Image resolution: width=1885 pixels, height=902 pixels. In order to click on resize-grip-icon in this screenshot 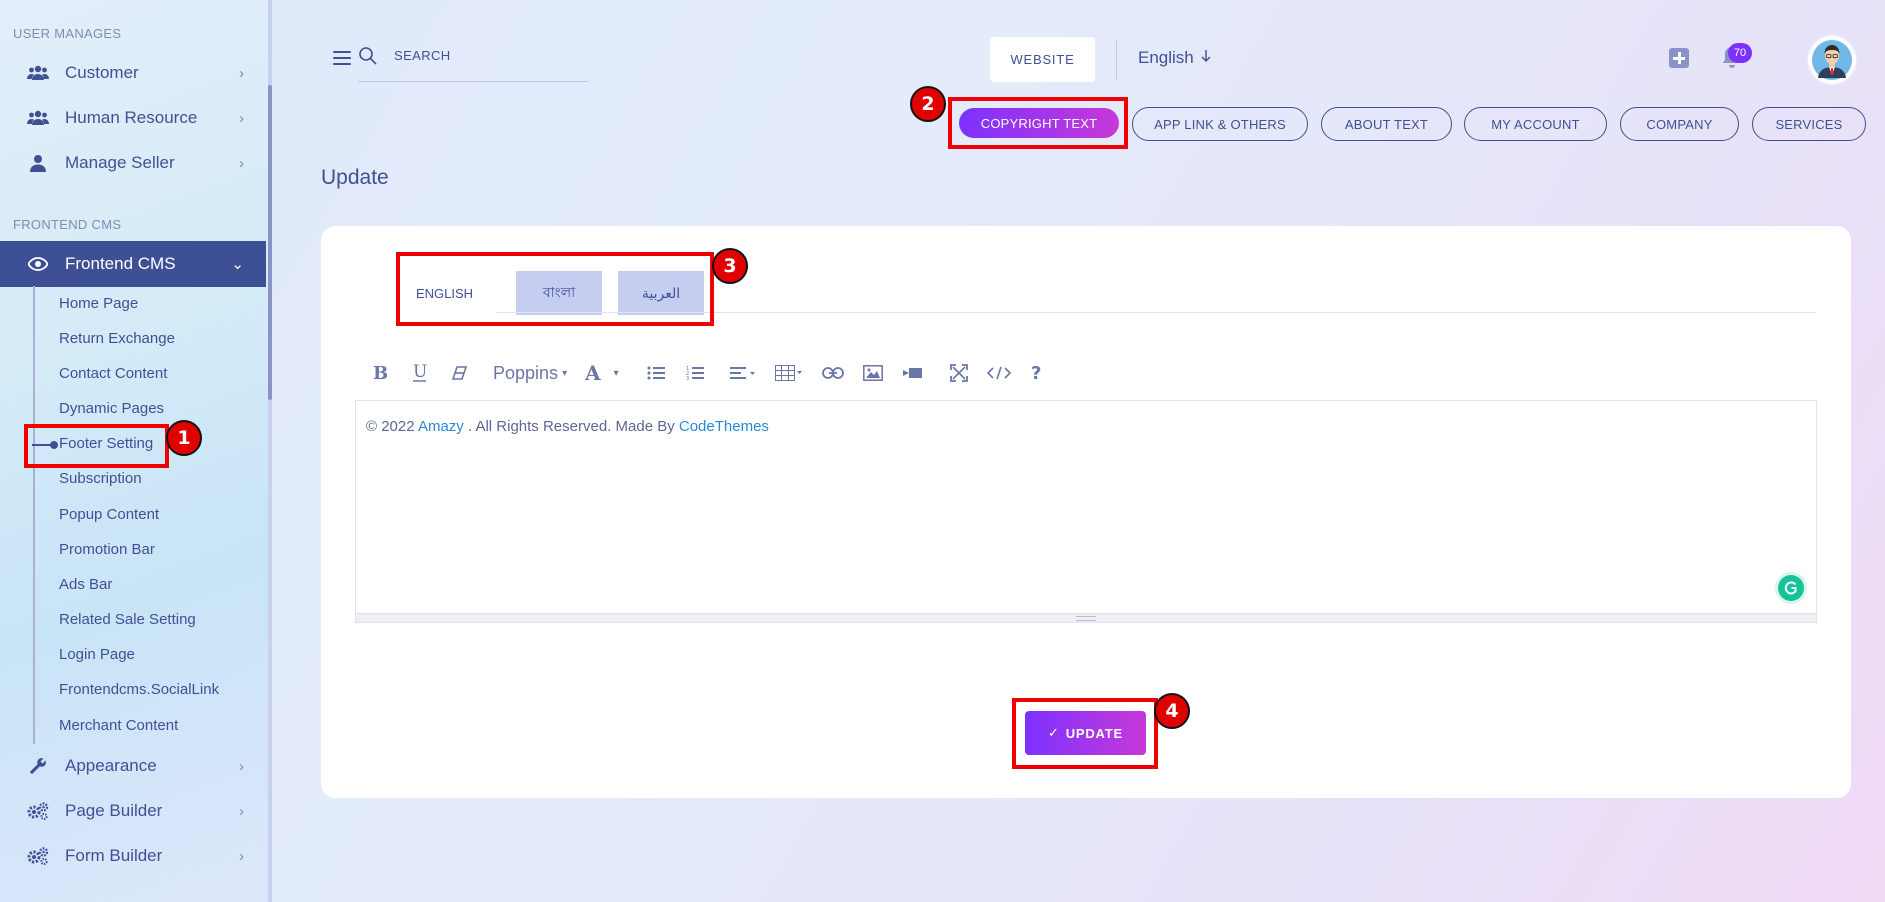, I will do `click(1086, 618)`.